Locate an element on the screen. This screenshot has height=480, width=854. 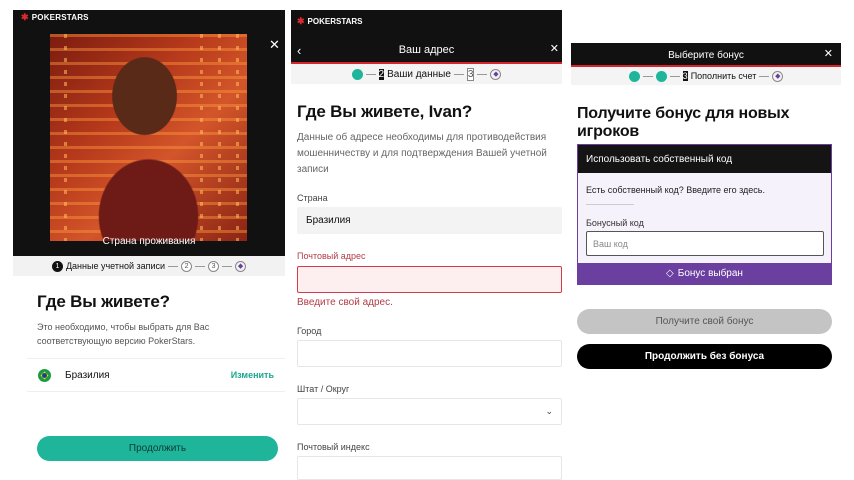
progress-steps: 3 Пополнить счет ◆ is located at coordinates (706, 76).